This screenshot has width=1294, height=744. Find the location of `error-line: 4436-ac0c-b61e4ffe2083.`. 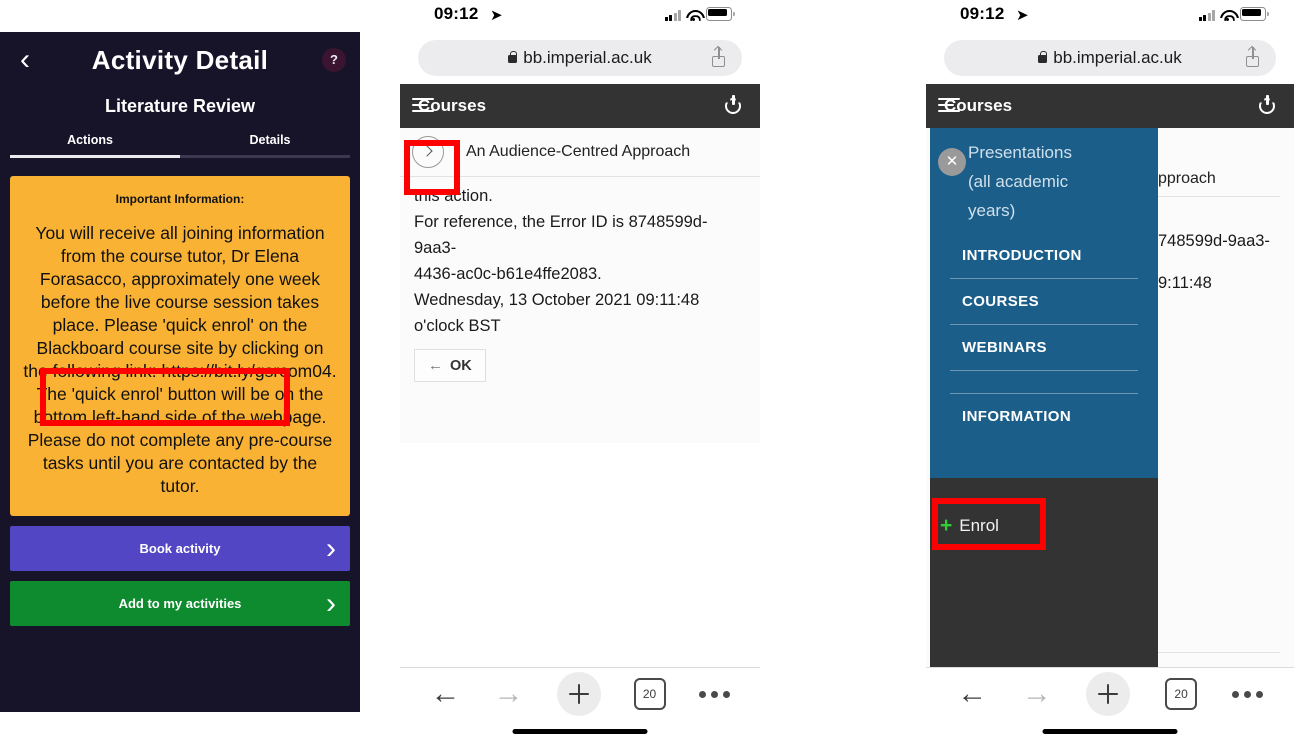

error-line: 4436-ac0c-b61e4ffe2083. is located at coordinates (508, 274).